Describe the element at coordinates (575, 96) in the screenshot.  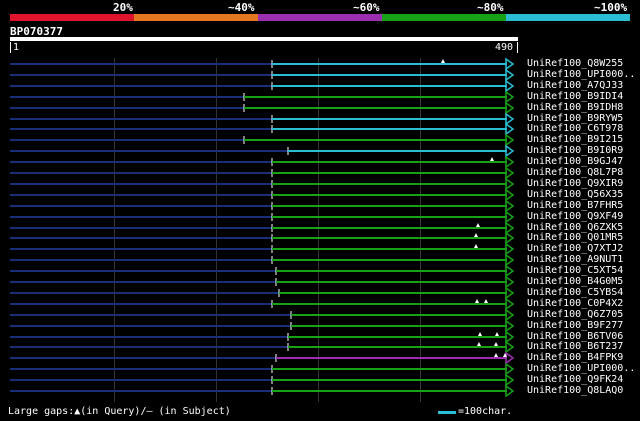
I see `hit-id-link: UniRef100_B9IDI4` at that location.